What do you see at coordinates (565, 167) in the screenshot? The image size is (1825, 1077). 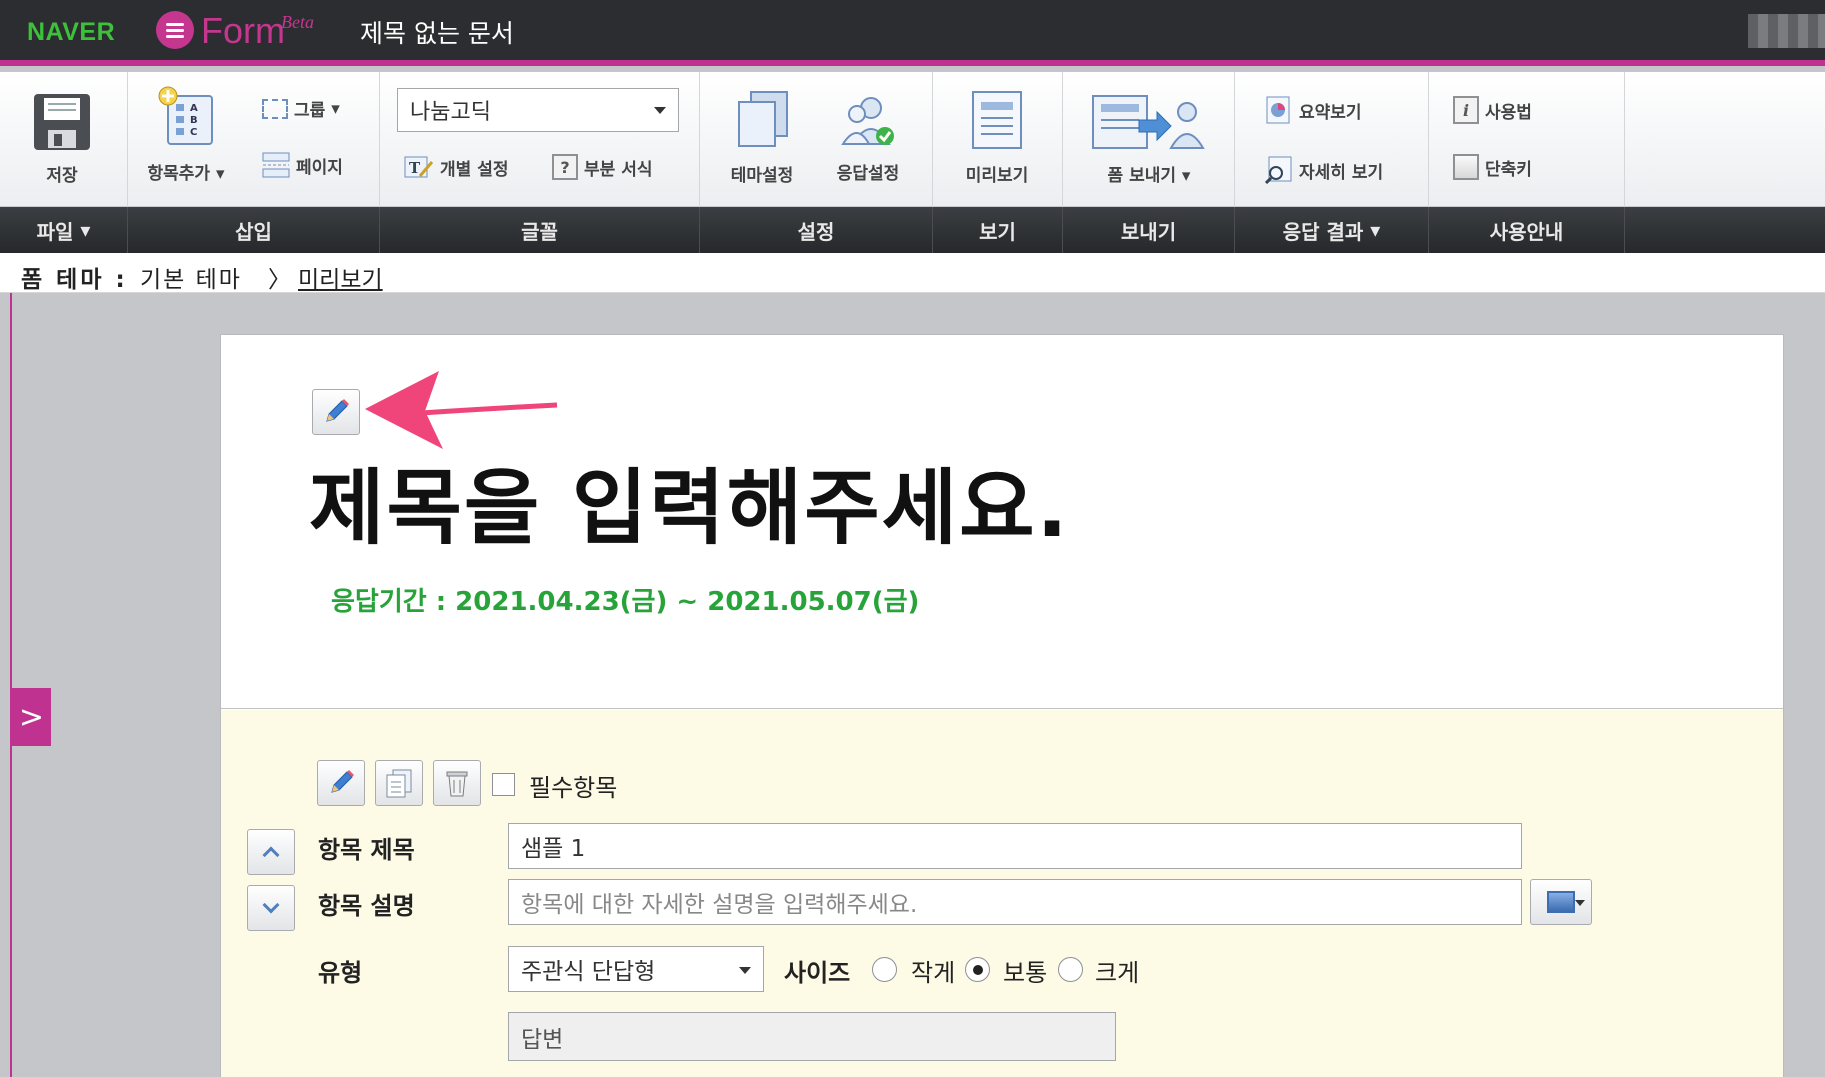 I see `help-question-icon: ?` at bounding box center [565, 167].